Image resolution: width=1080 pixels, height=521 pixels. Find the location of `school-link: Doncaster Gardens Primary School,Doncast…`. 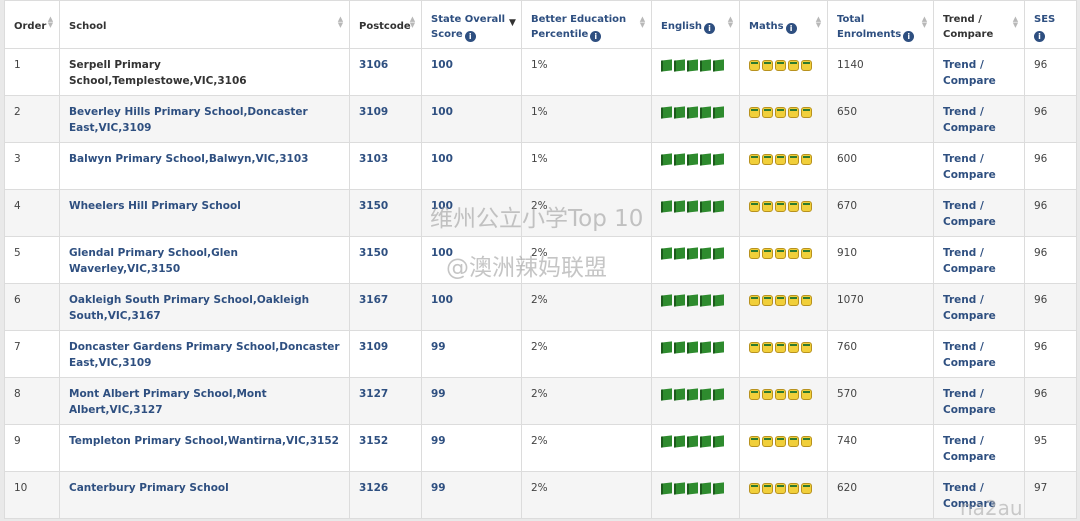

school-link: Doncaster Gardens Primary School,Doncast… is located at coordinates (204, 354).